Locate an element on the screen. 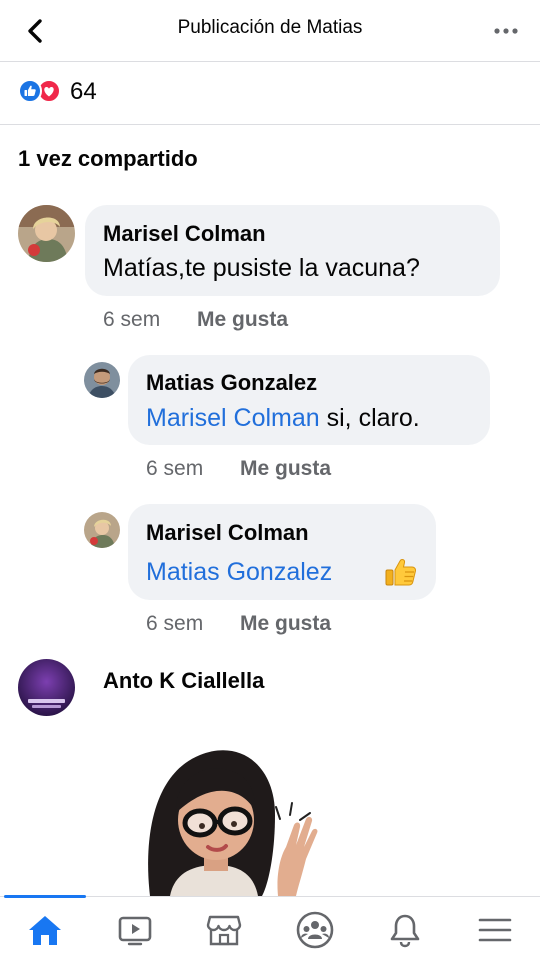  nav-groups is located at coordinates (315, 930).